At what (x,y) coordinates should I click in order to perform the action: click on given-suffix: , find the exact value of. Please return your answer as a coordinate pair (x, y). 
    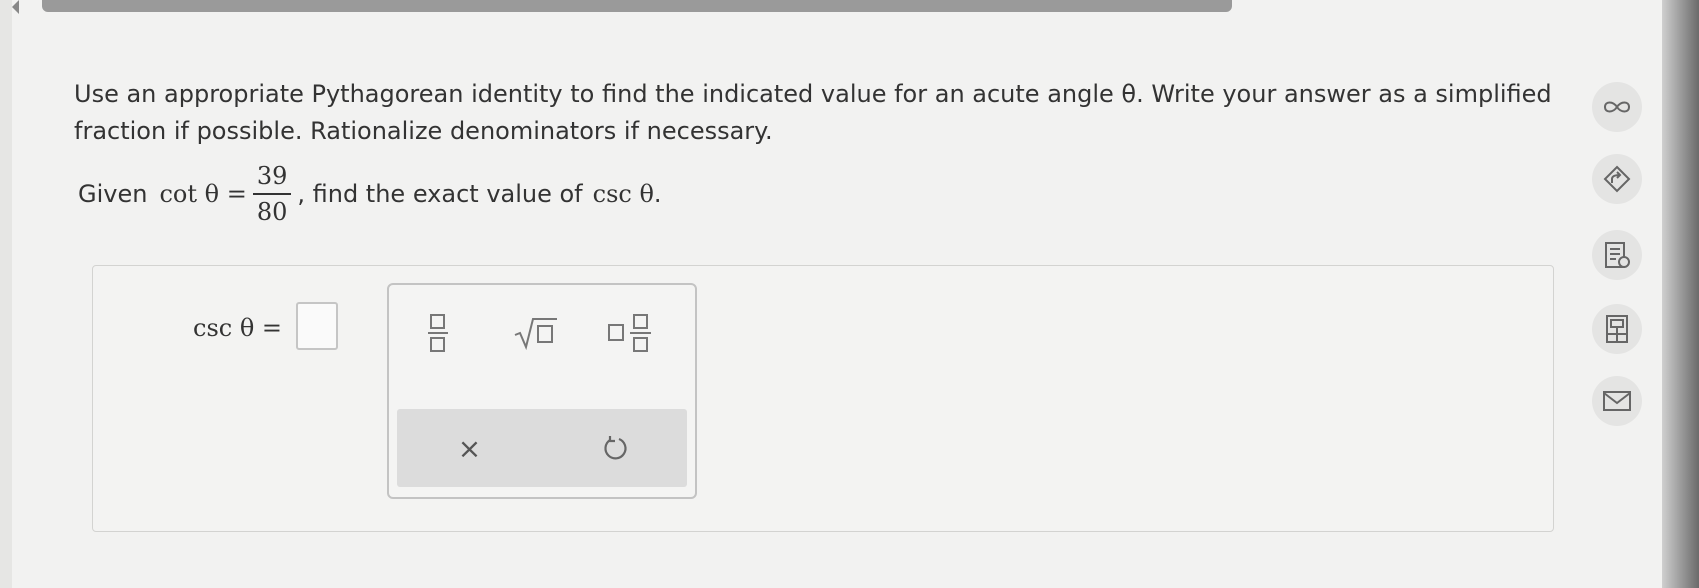
    Looking at the image, I should click on (440, 194).